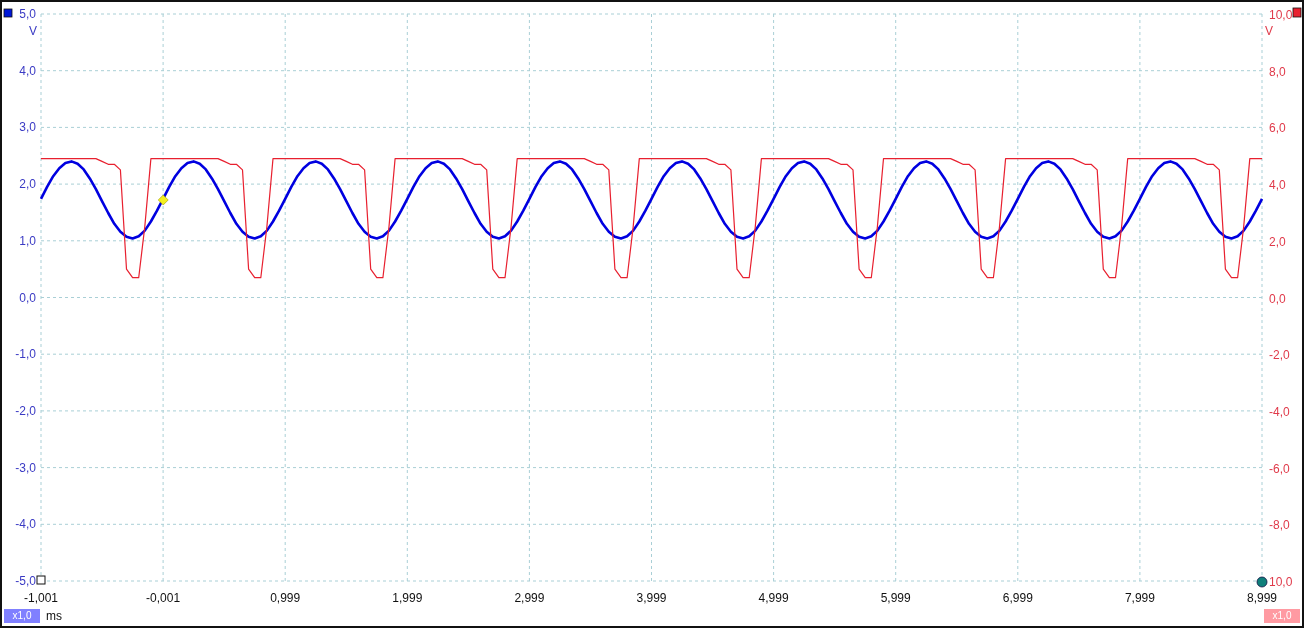  What do you see at coordinates (41, 580) in the screenshot?
I see `square-marker-icon` at bounding box center [41, 580].